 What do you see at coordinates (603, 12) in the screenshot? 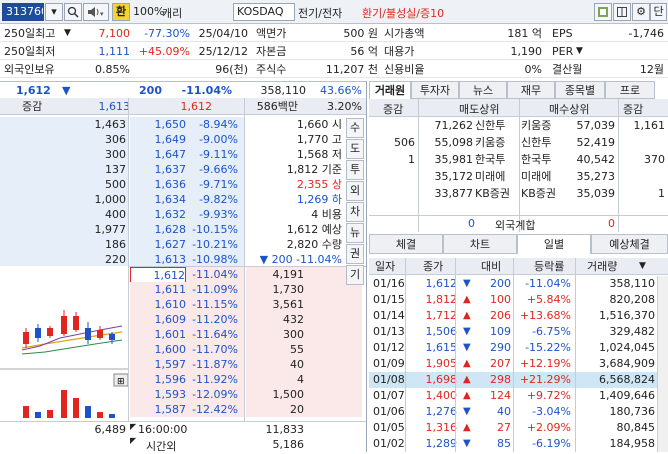
I see `list-icon` at bounding box center [603, 12].